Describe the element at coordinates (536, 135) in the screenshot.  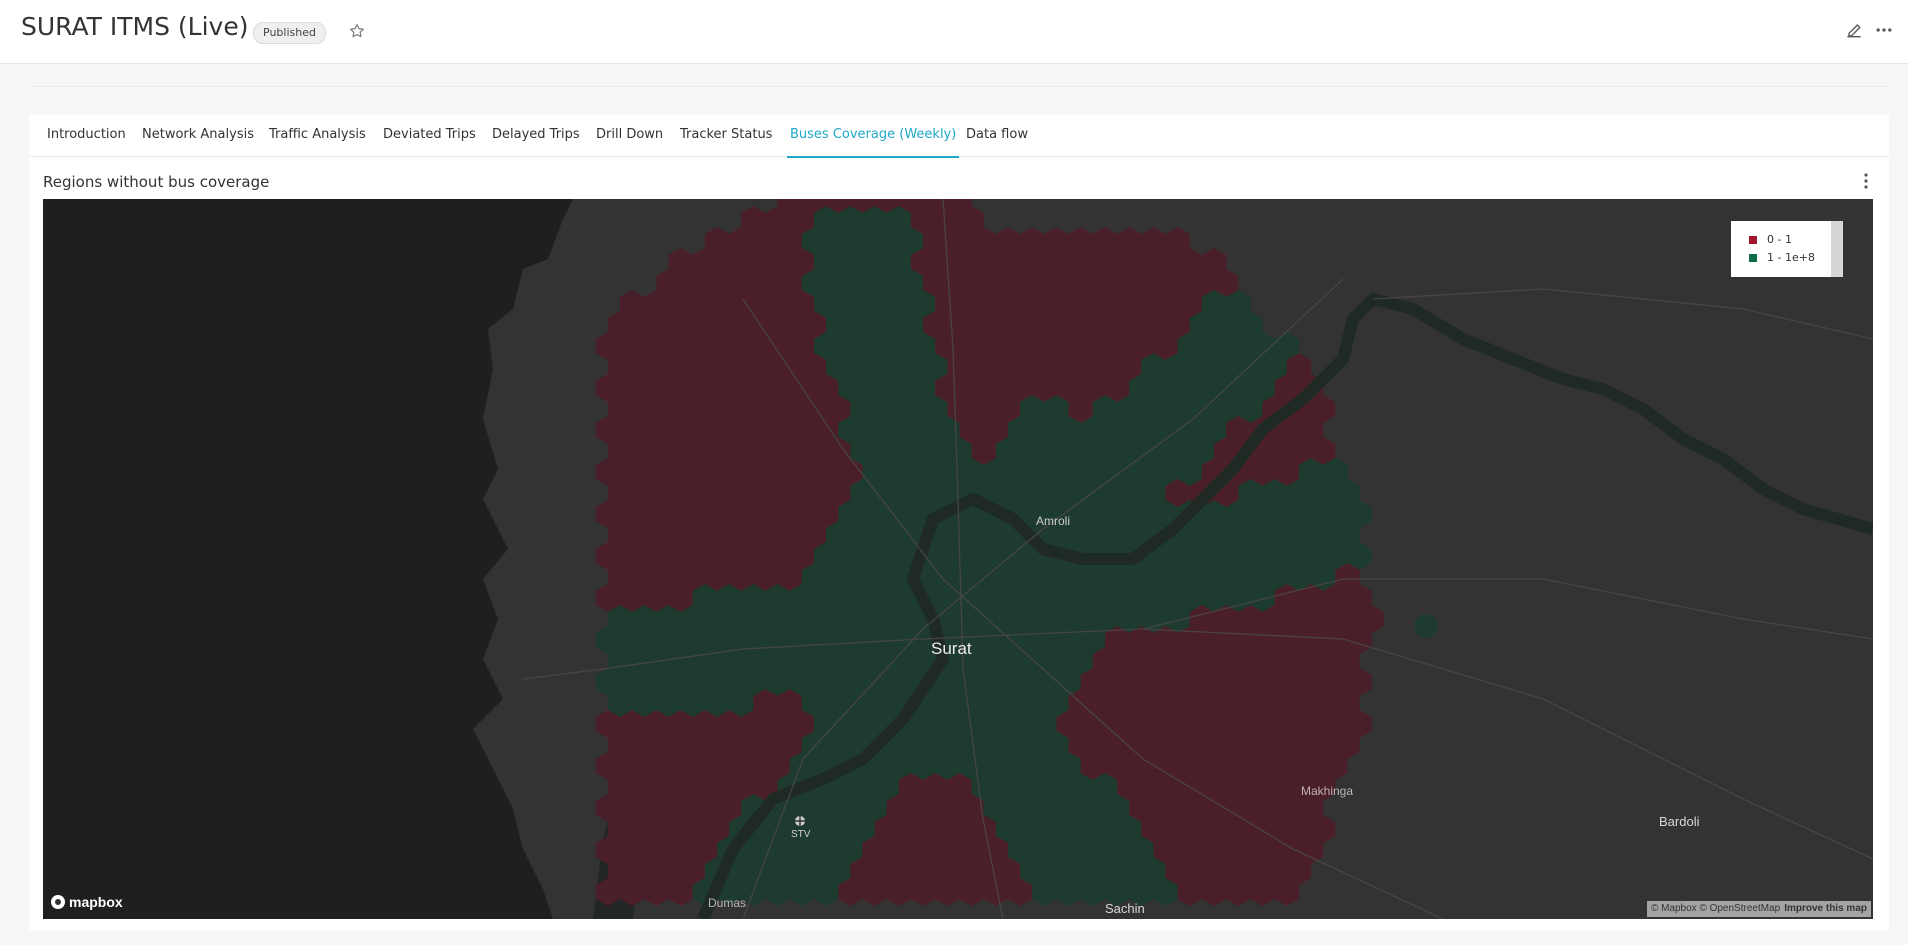
I see `tab-delayed-trips: Delayed Trips` at that location.